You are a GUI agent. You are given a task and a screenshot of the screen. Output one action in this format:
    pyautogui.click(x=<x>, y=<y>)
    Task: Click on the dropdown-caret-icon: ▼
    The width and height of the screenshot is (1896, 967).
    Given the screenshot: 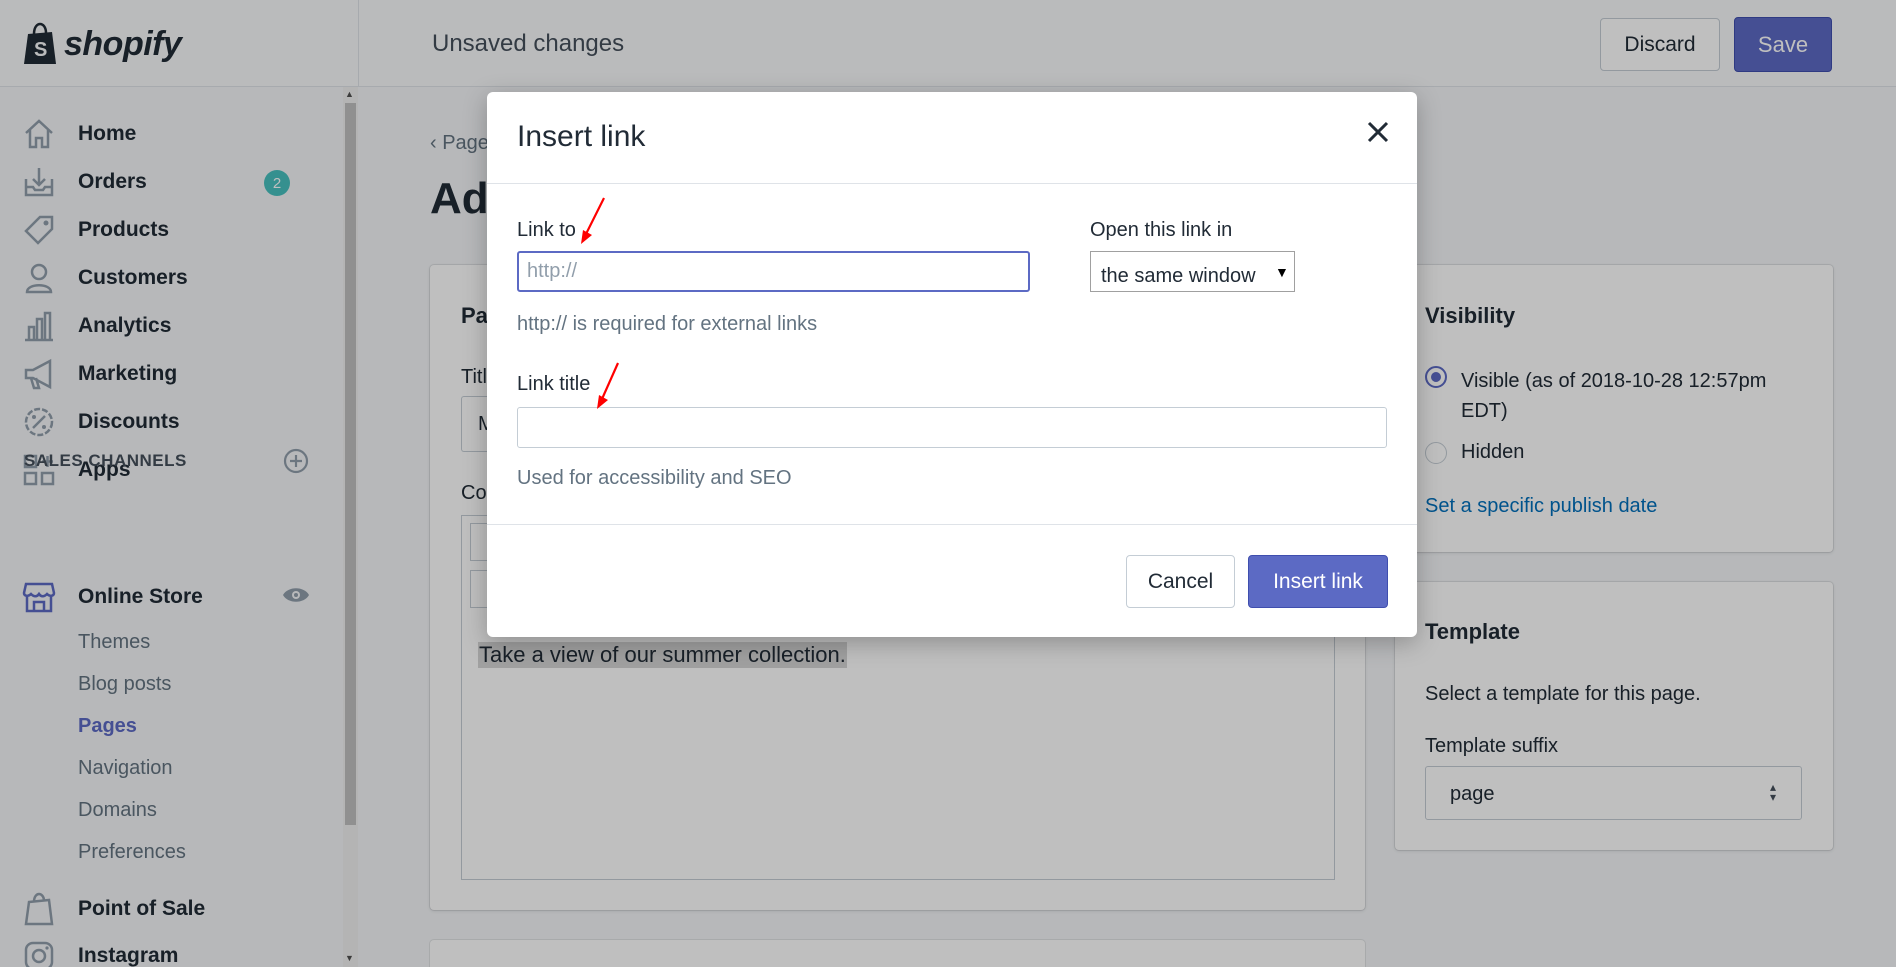 What is the action you would take?
    pyautogui.click(x=1282, y=272)
    